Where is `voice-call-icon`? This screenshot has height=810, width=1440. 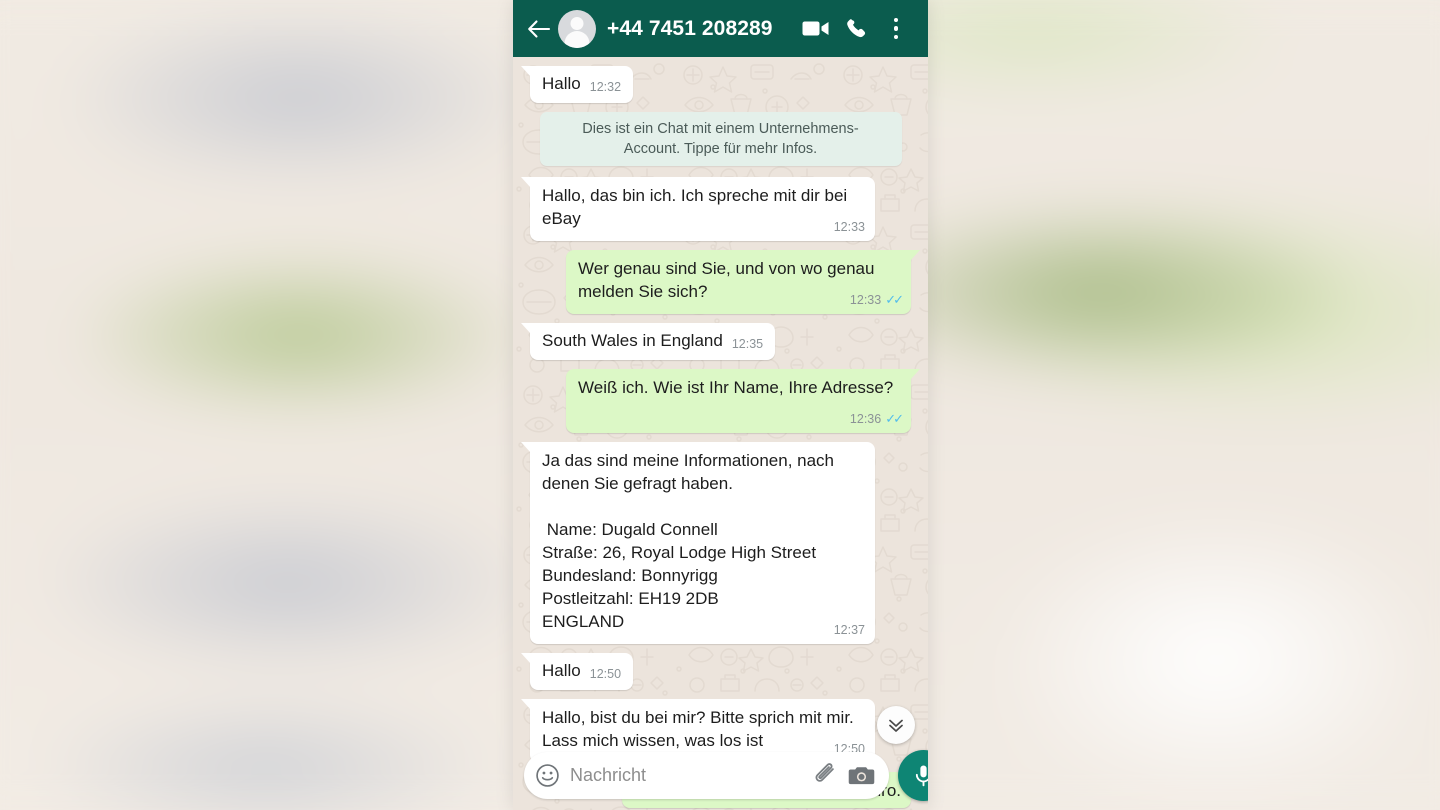
voice-call-icon is located at coordinates (856, 29).